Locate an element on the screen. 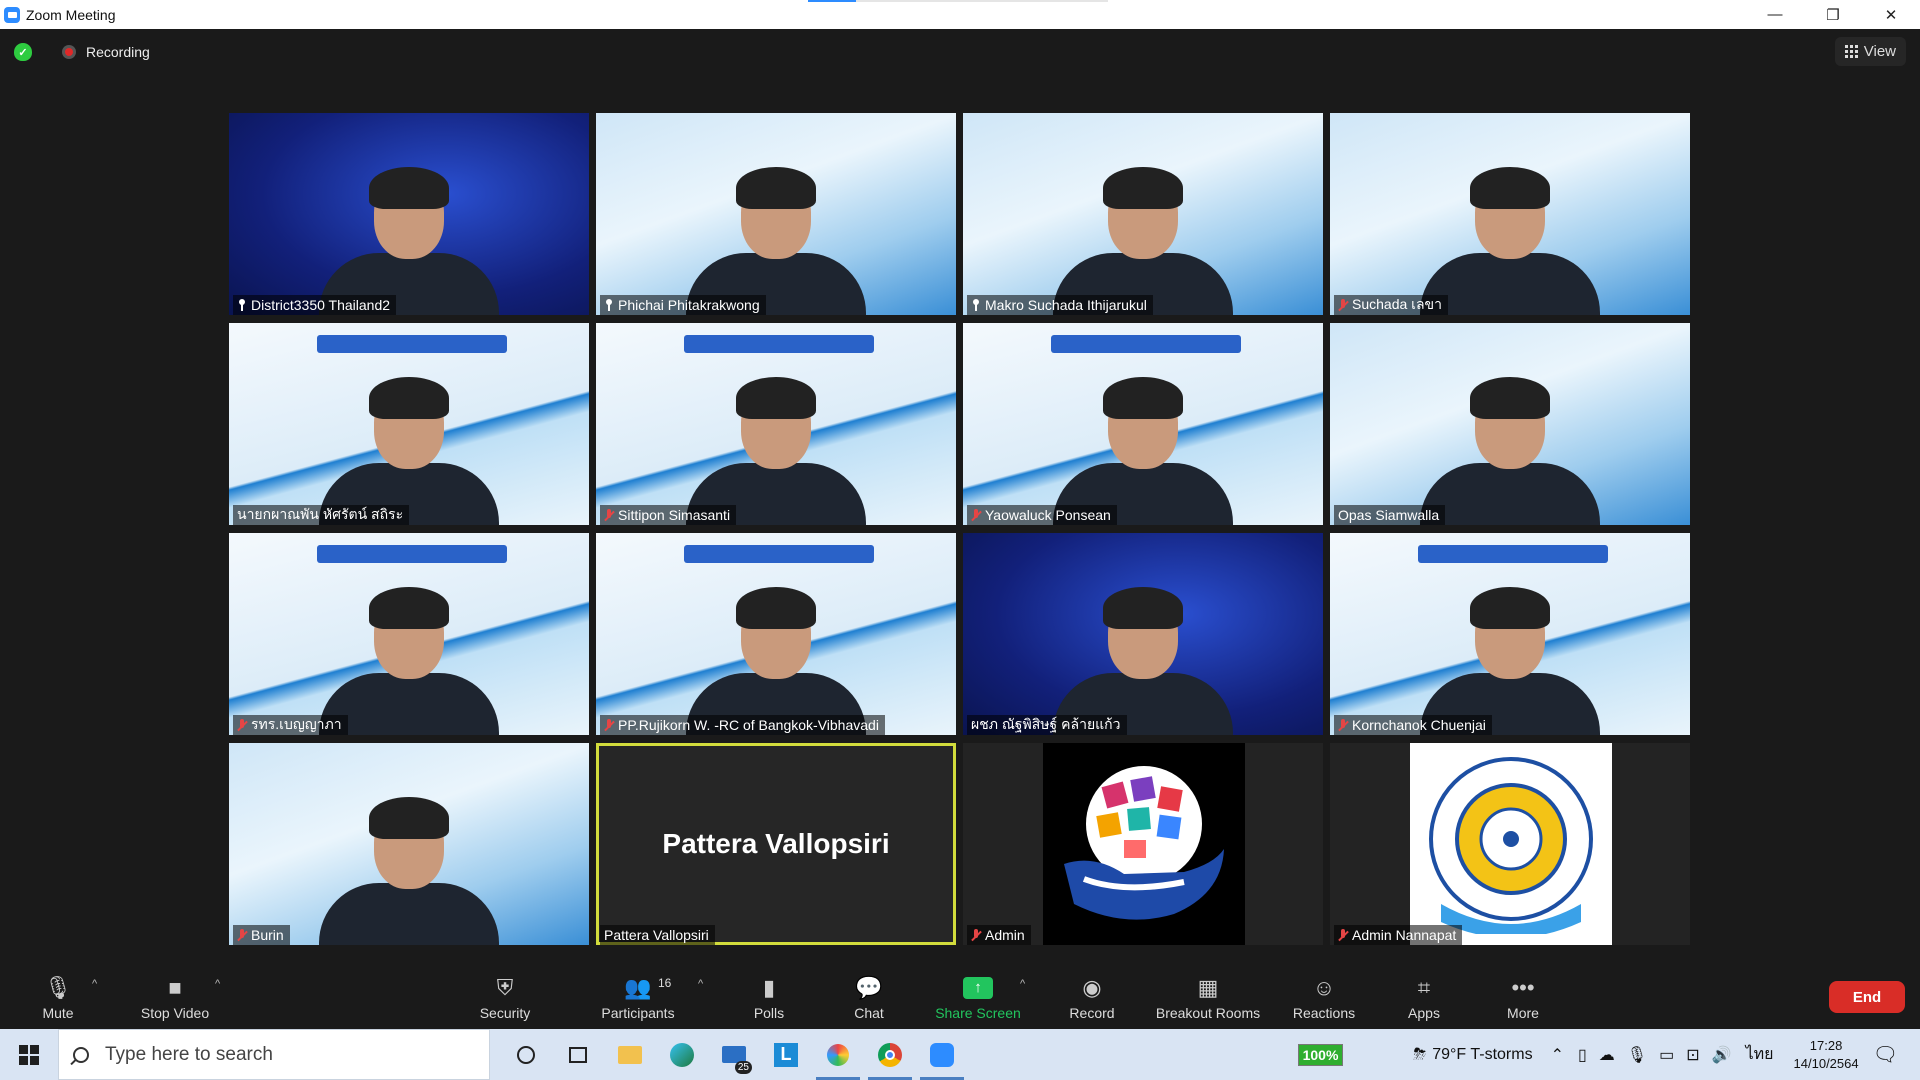  video-tile: Opas Siamwalla is located at coordinates (1510, 424).